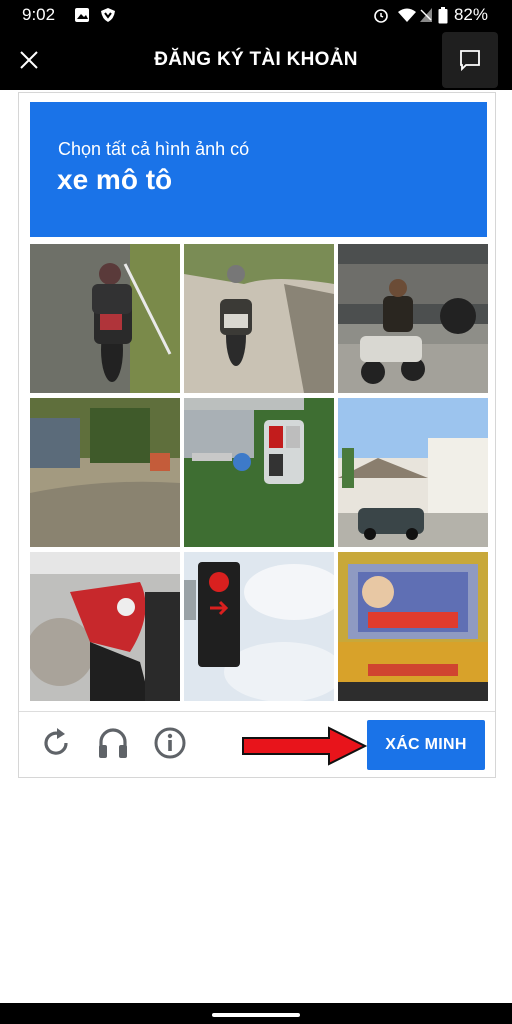 This screenshot has height=1024, width=512. I want to click on captcha-instruction: Chọn tất cả hình ảnh có, so click(154, 149).